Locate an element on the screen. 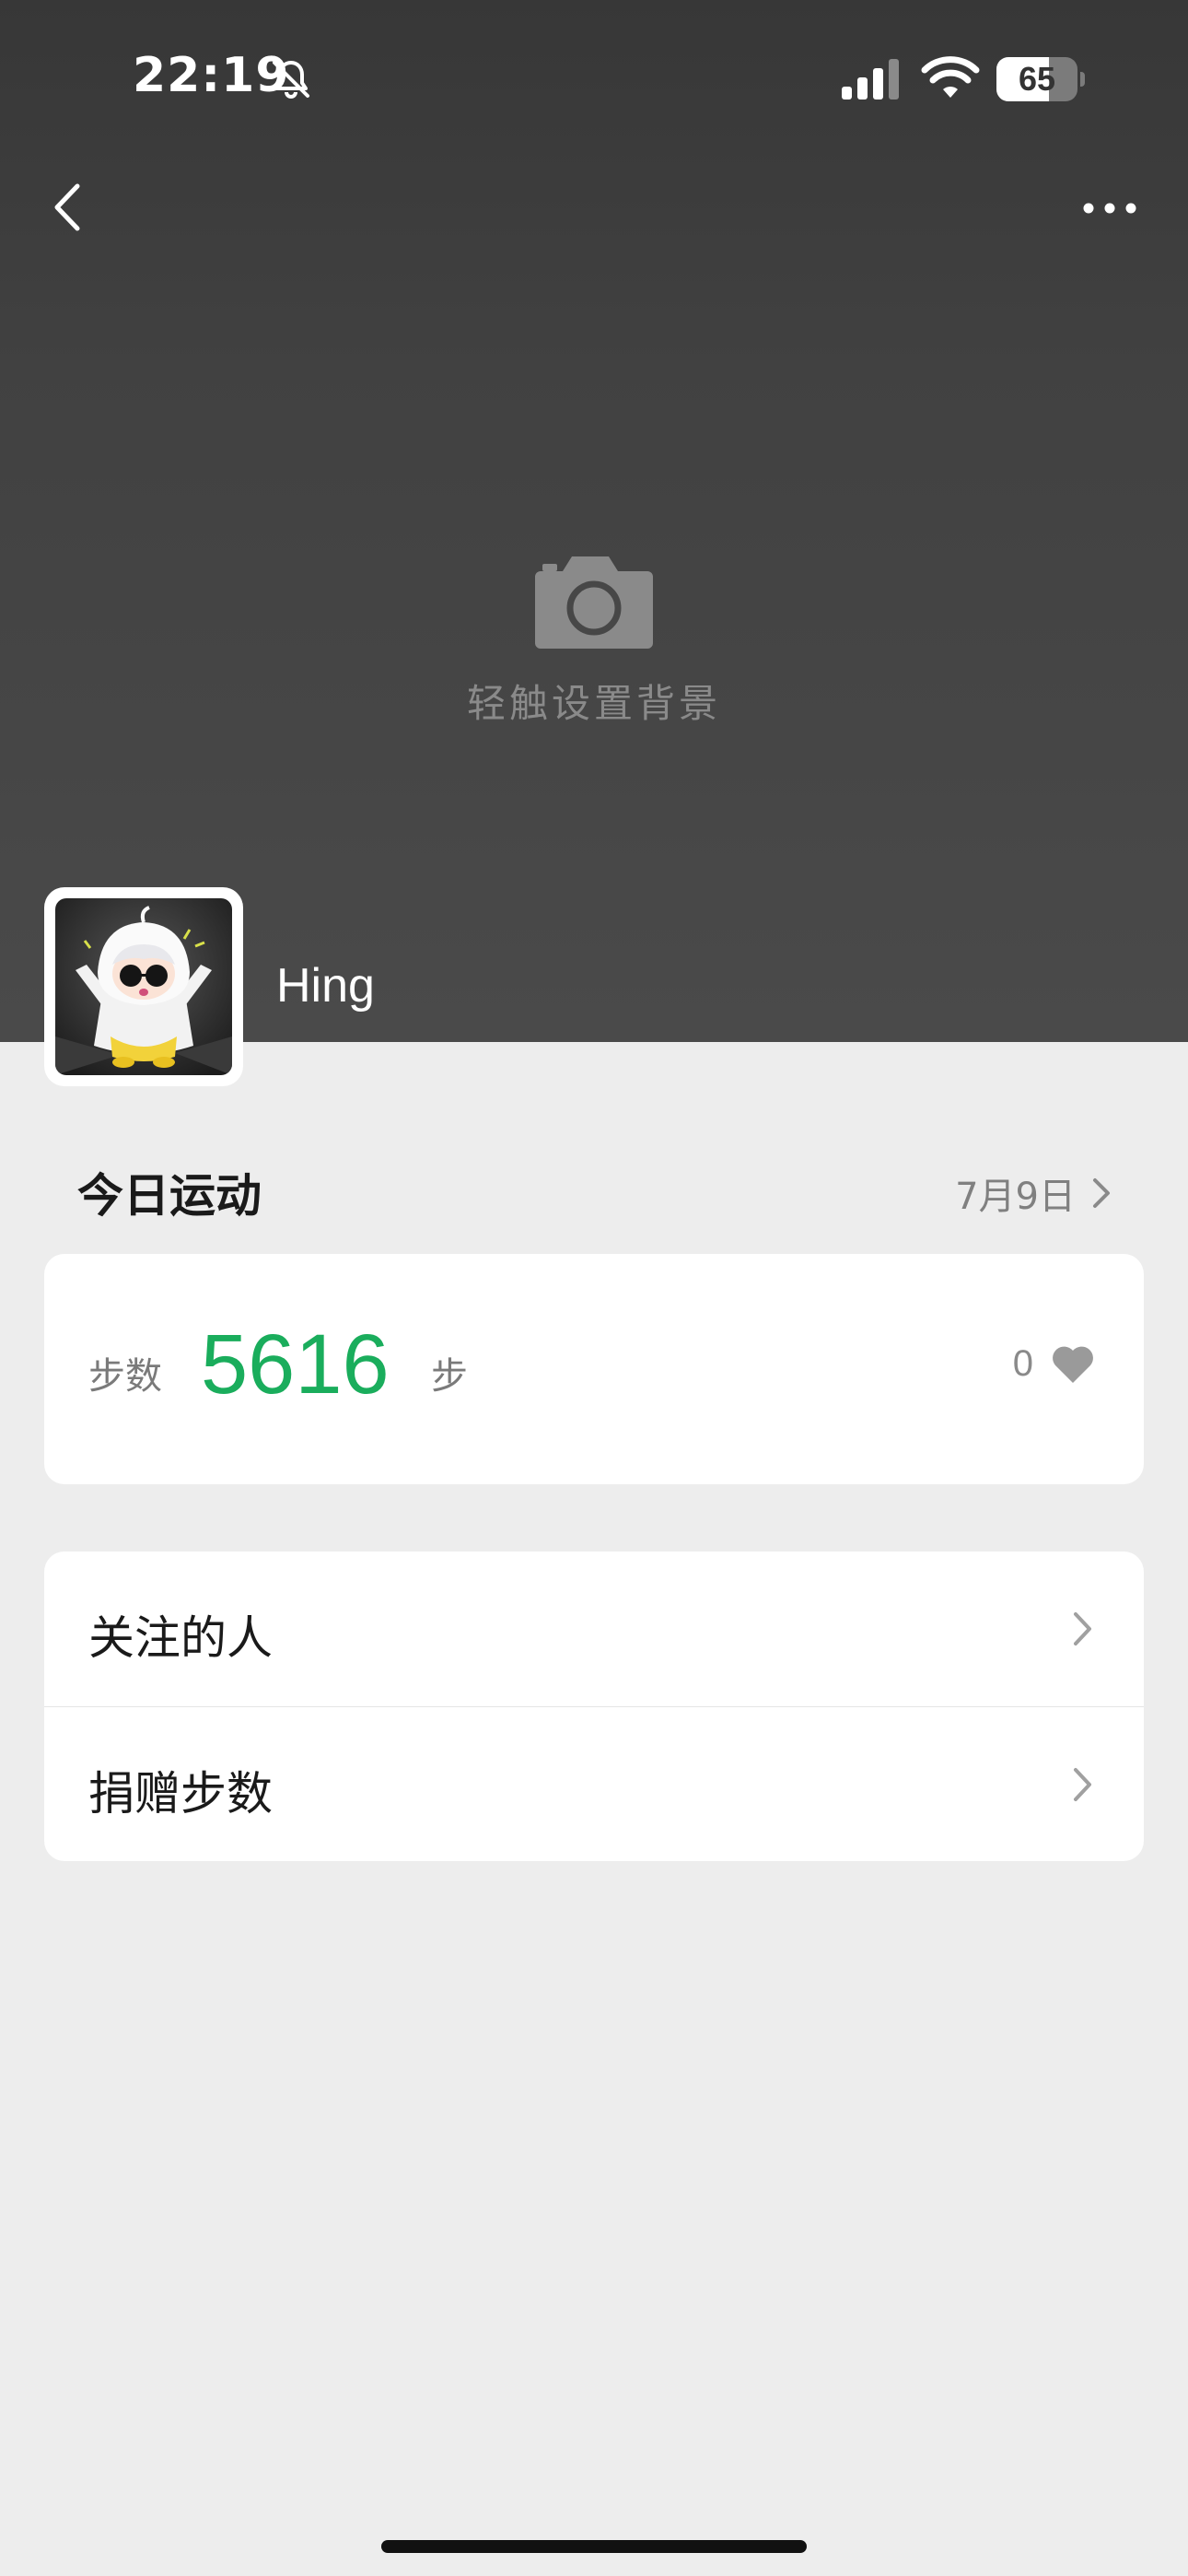  user-name: Hing is located at coordinates (325, 986).